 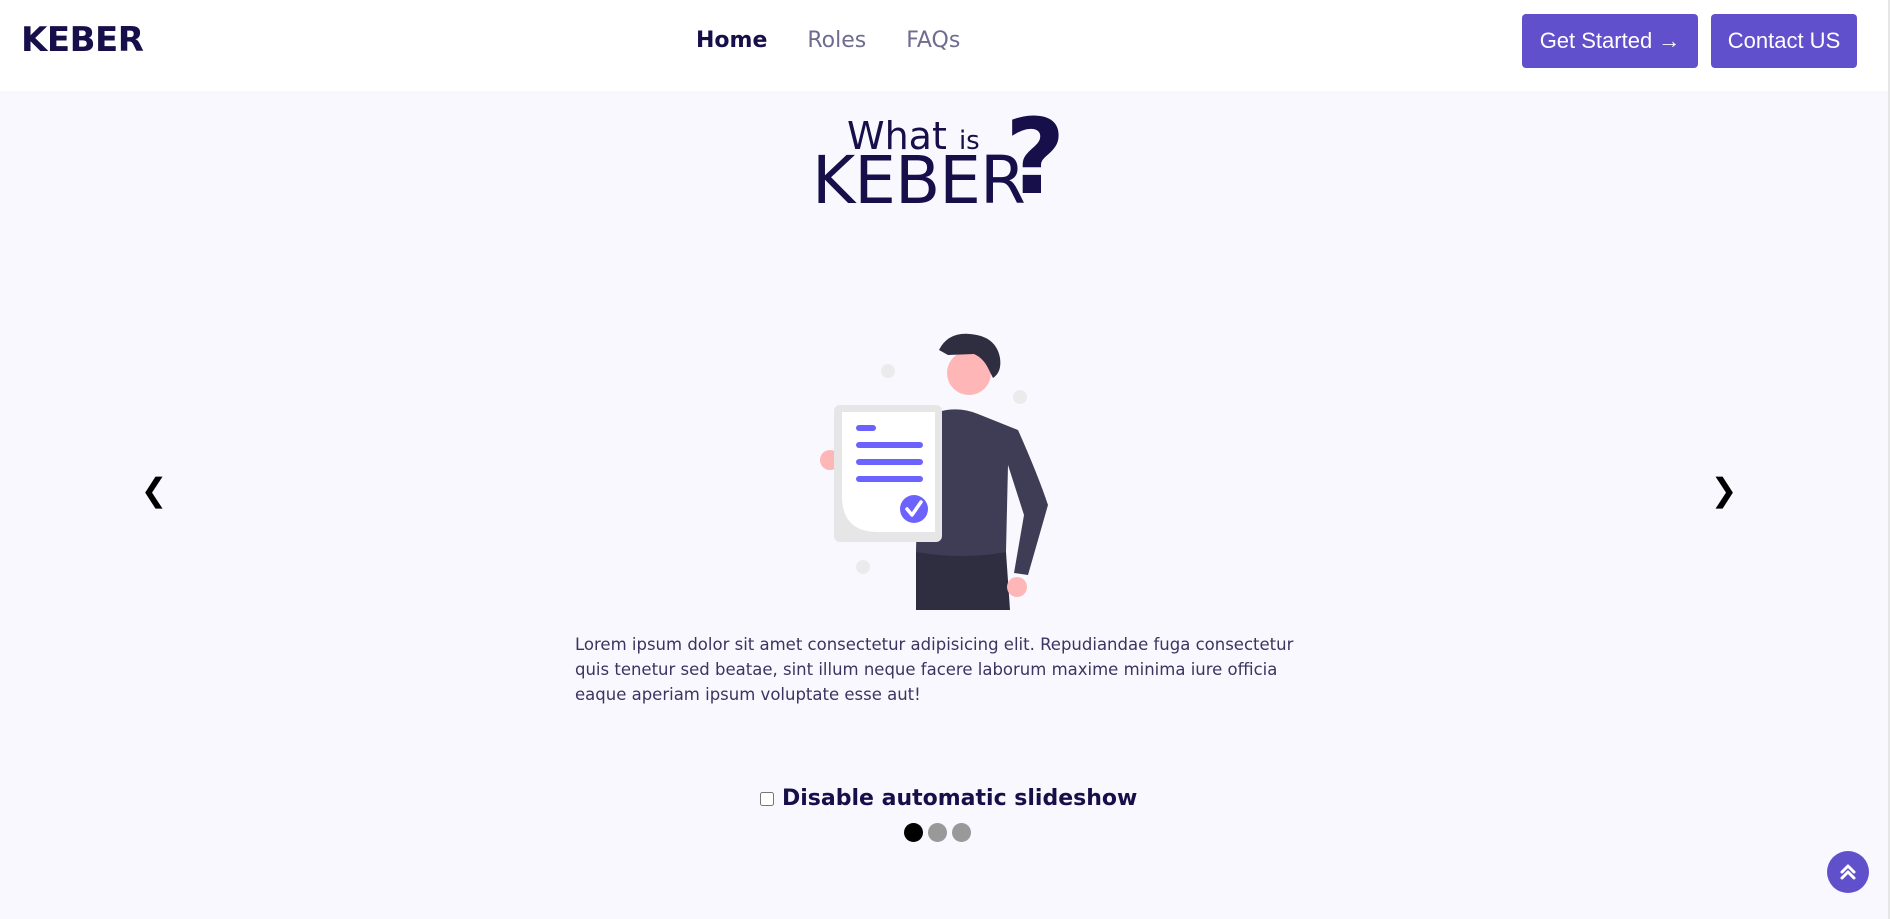 What do you see at coordinates (731, 41) in the screenshot?
I see `nav-home: Home` at bounding box center [731, 41].